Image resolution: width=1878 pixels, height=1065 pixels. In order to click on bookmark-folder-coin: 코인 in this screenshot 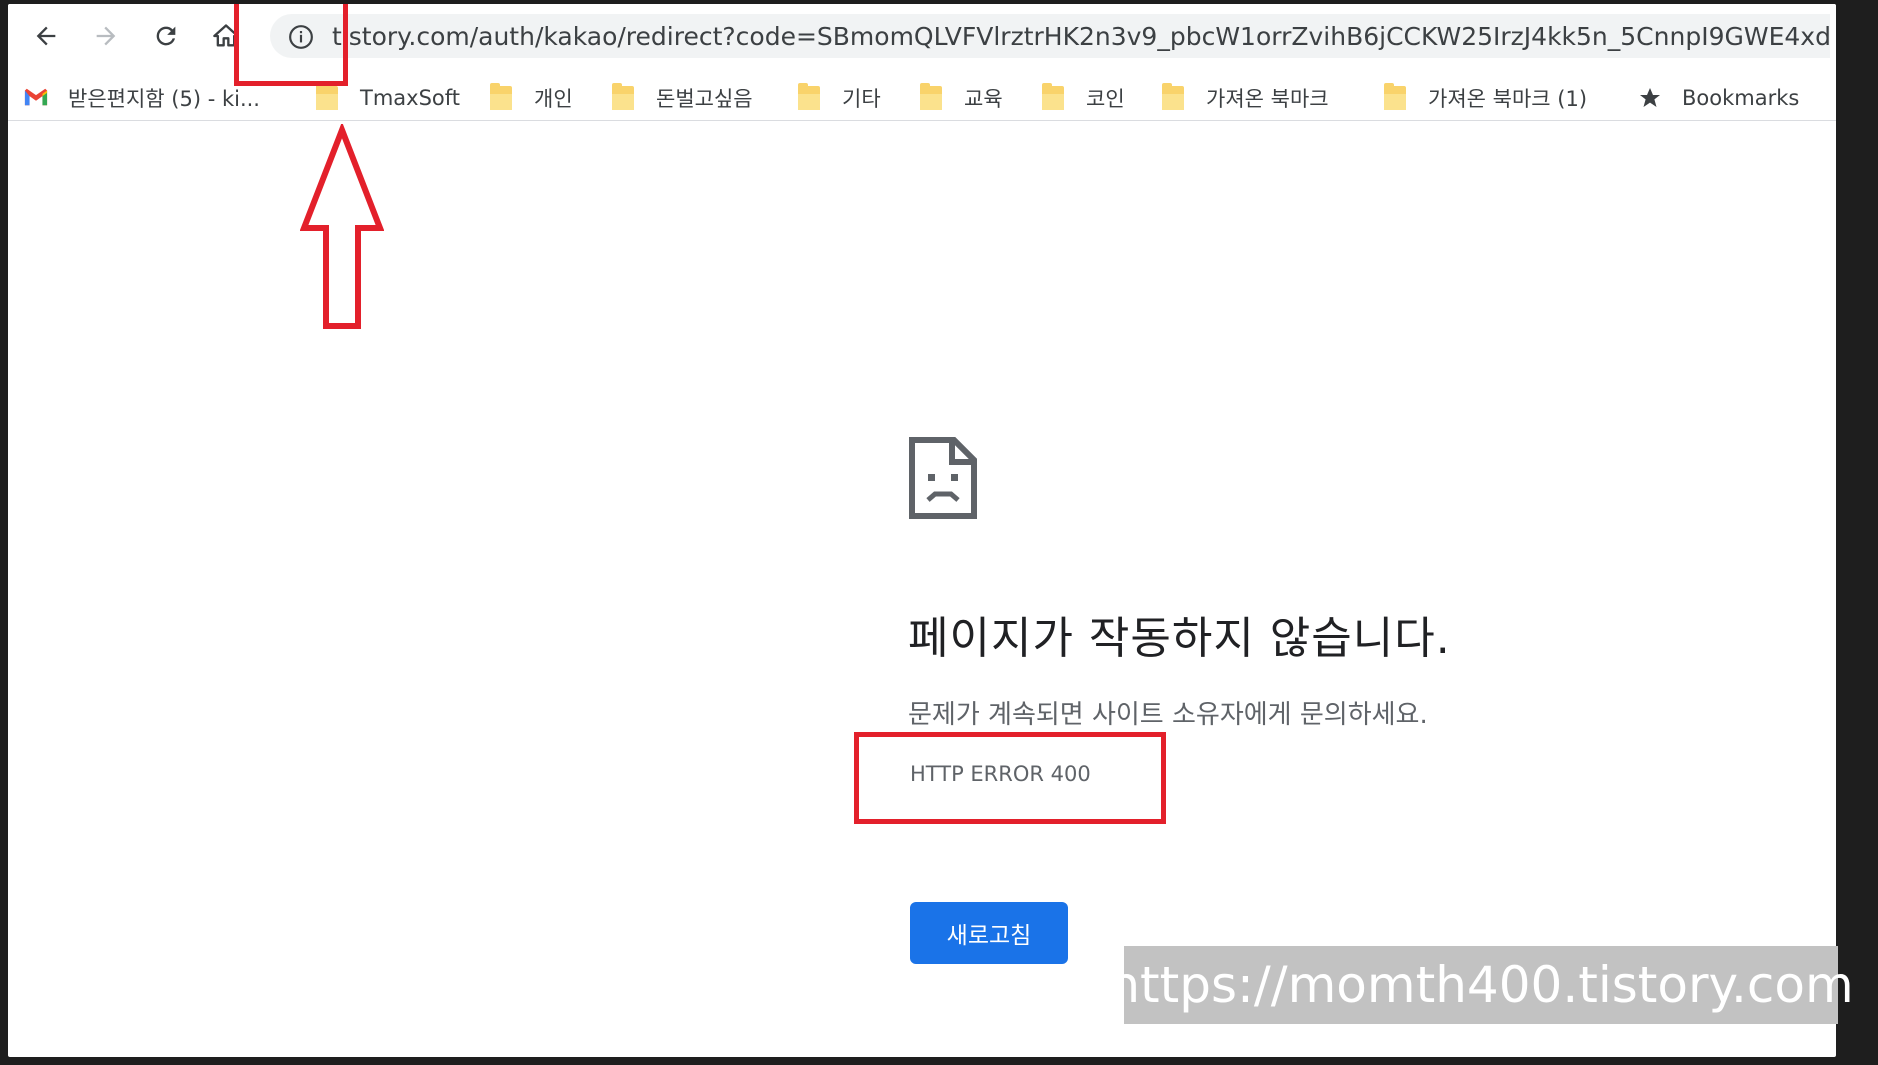, I will do `click(1083, 98)`.